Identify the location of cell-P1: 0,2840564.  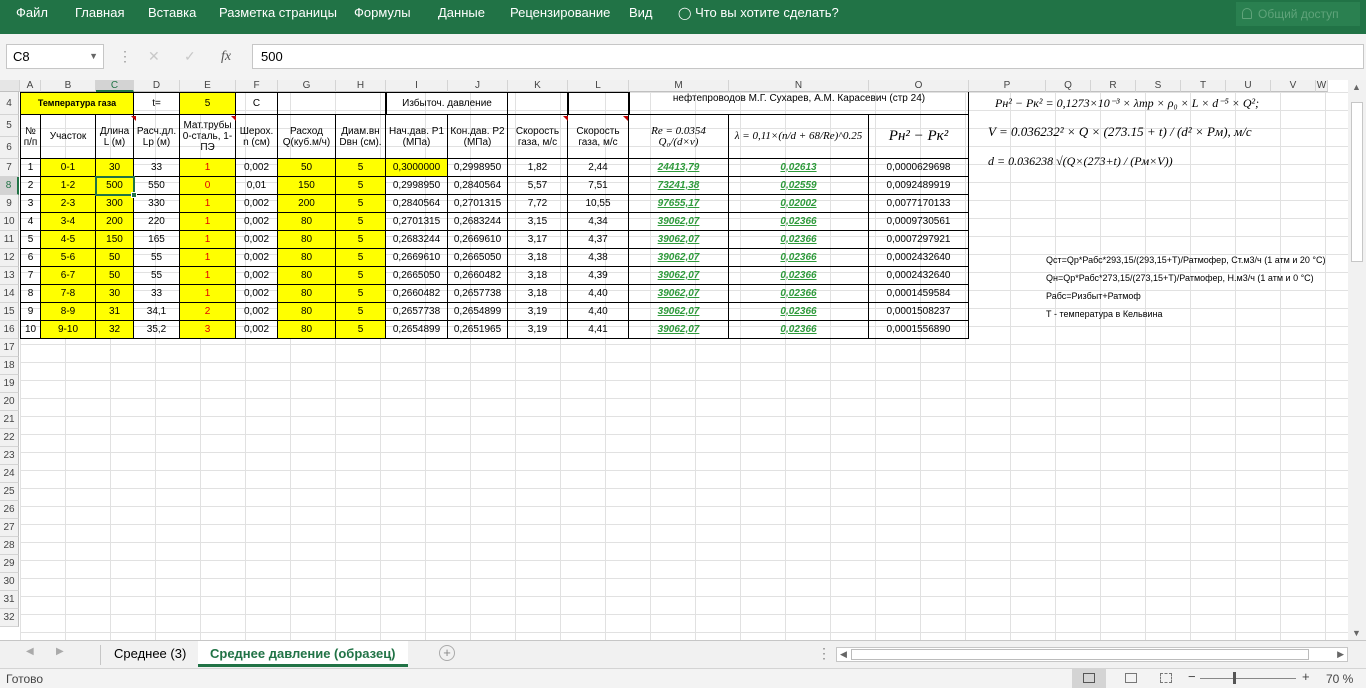
(417, 204).